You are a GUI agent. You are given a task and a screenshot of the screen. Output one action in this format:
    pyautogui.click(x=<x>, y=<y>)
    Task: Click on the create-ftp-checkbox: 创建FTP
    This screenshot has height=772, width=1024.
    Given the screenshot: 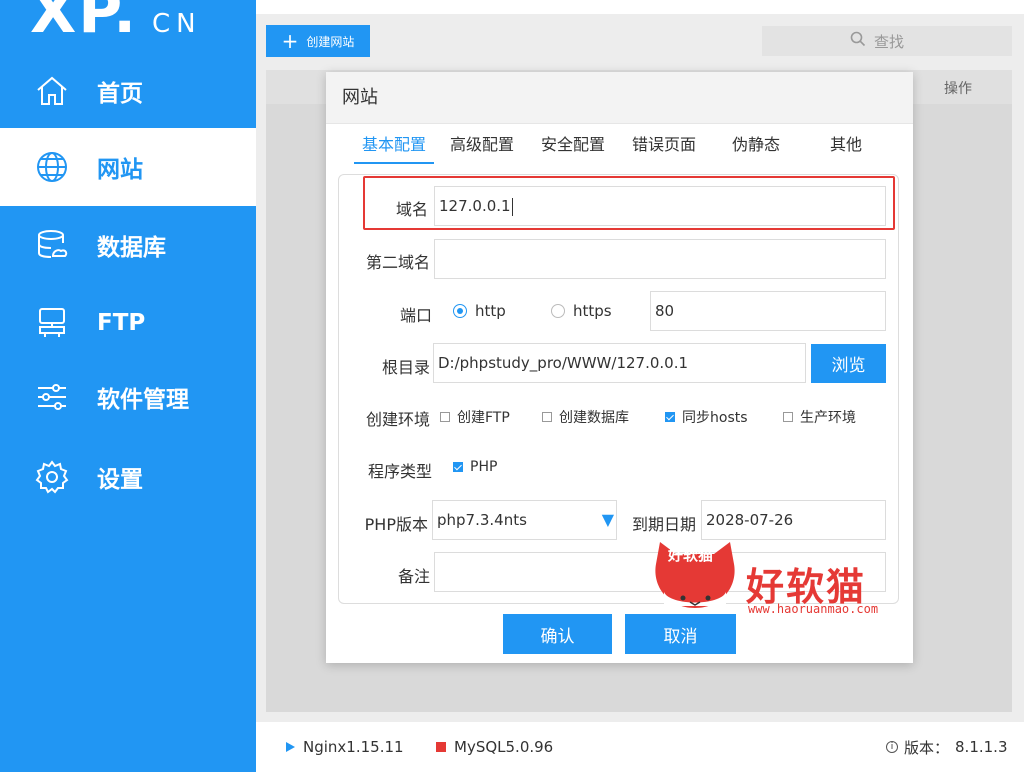 What is the action you would take?
    pyautogui.click(x=475, y=417)
    